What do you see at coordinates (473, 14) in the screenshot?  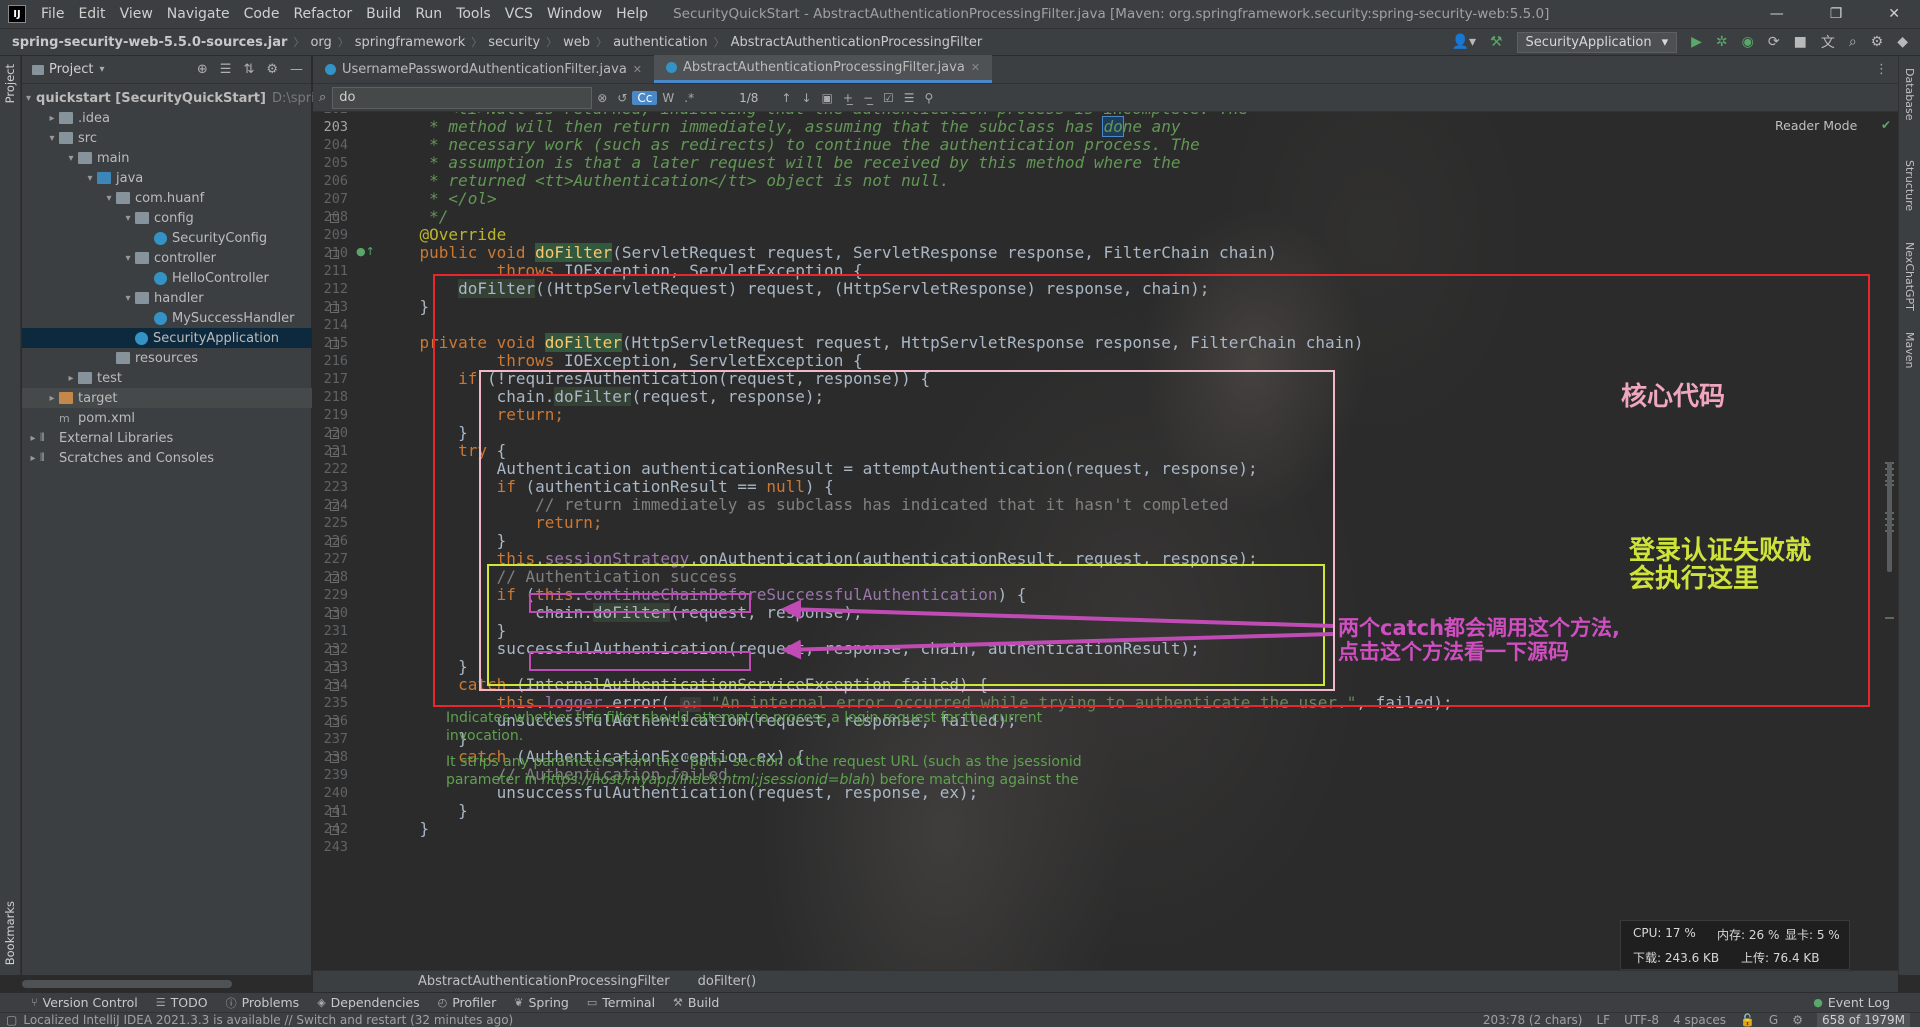 I see `menu-tools: Tools` at bounding box center [473, 14].